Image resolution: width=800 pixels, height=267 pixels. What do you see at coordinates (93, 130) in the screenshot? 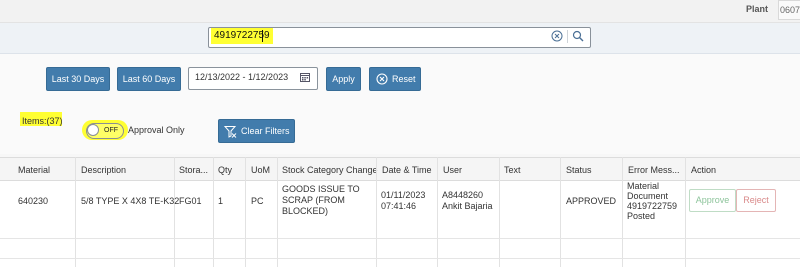
I see `toggle-knob` at bounding box center [93, 130].